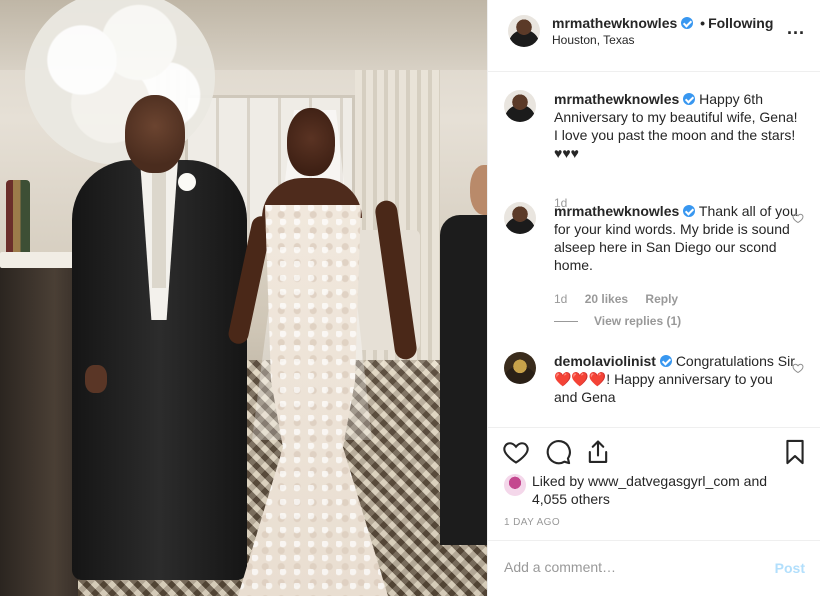 This screenshot has height=596, width=820. Describe the element at coordinates (571, 499) in the screenshot. I see `likes-count: 4,055 others` at that location.